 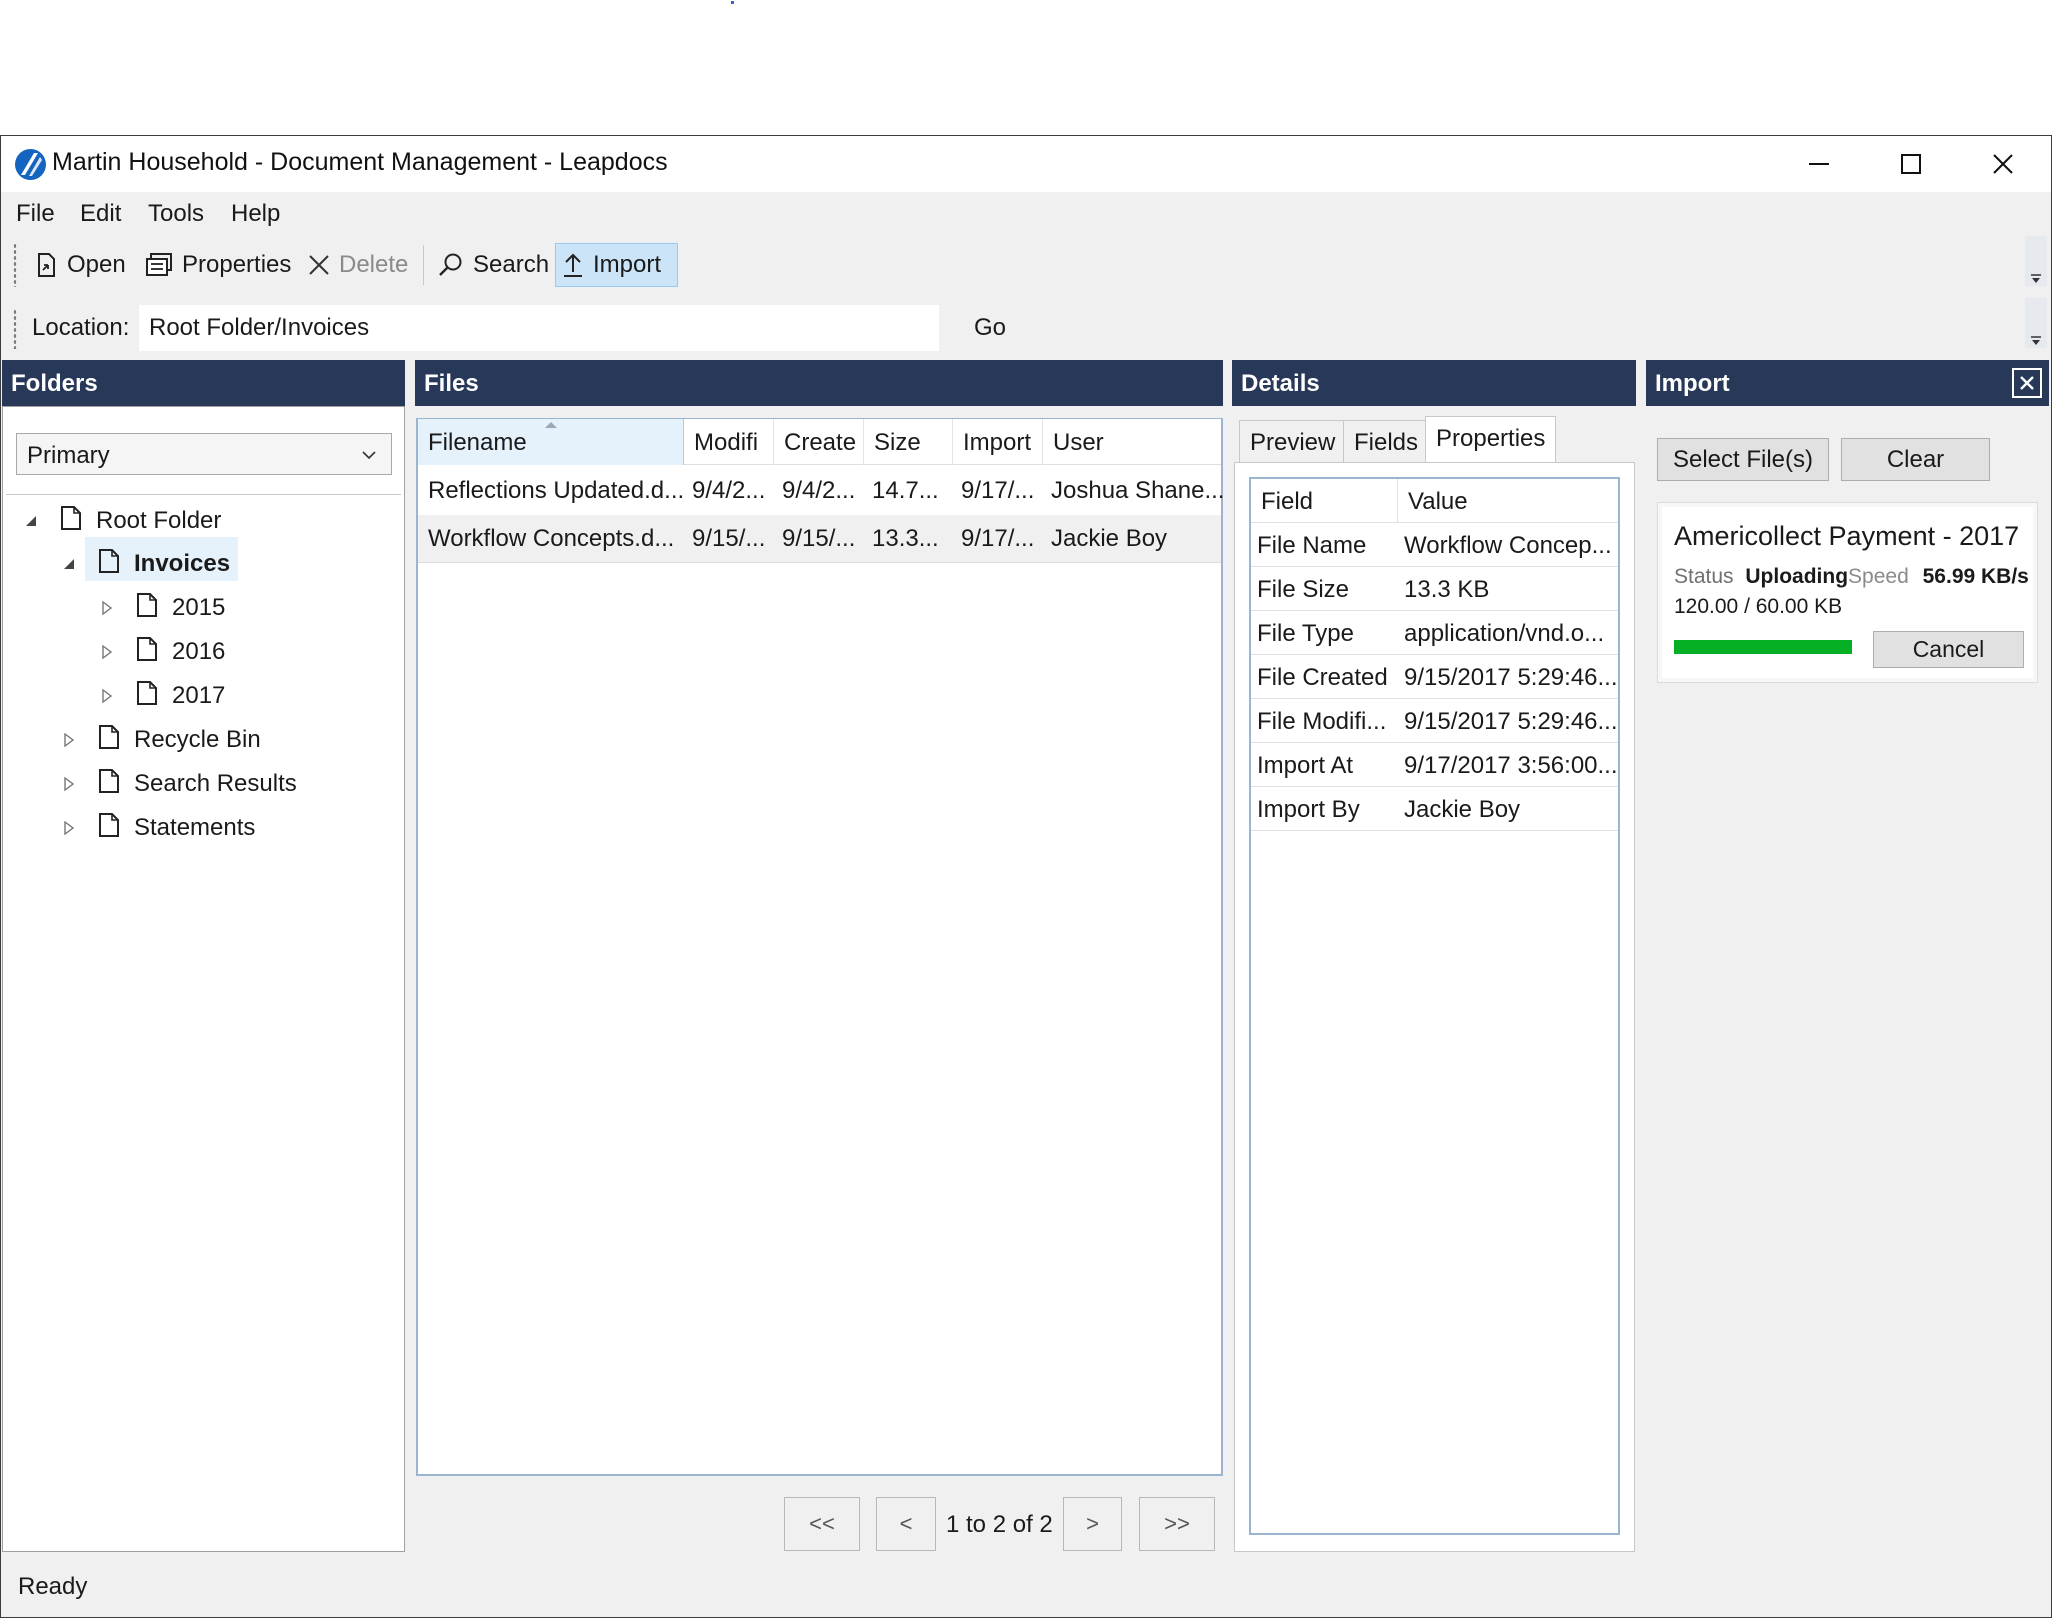 I want to click on toolbar-grip, so click(x=15, y=265).